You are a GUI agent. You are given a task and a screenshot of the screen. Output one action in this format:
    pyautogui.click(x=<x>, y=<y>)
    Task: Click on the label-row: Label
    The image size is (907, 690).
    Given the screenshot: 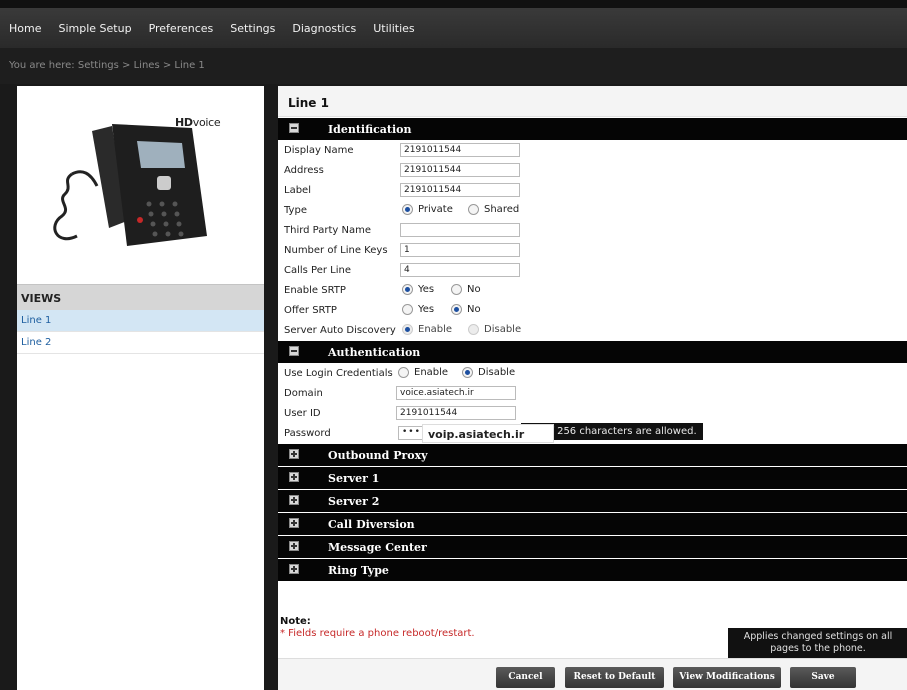 What is the action you would take?
    pyautogui.click(x=592, y=190)
    